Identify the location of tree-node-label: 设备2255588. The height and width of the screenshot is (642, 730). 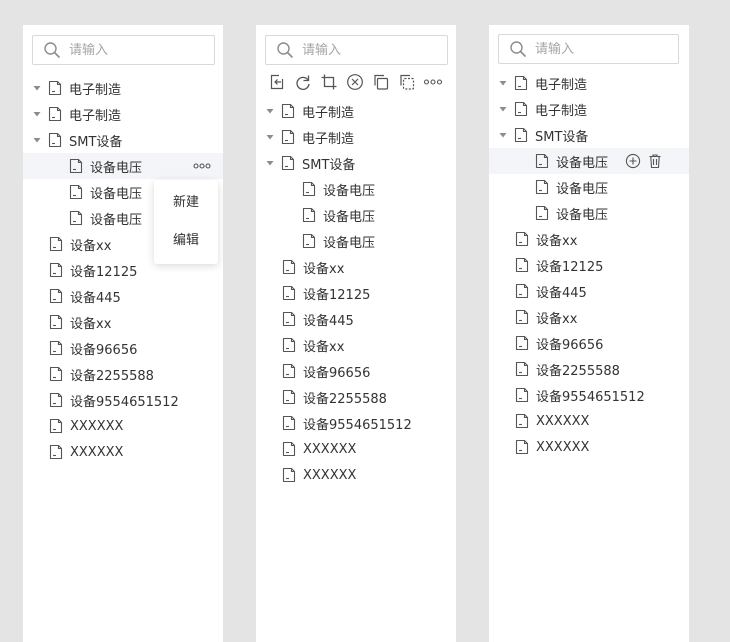
(112, 376).